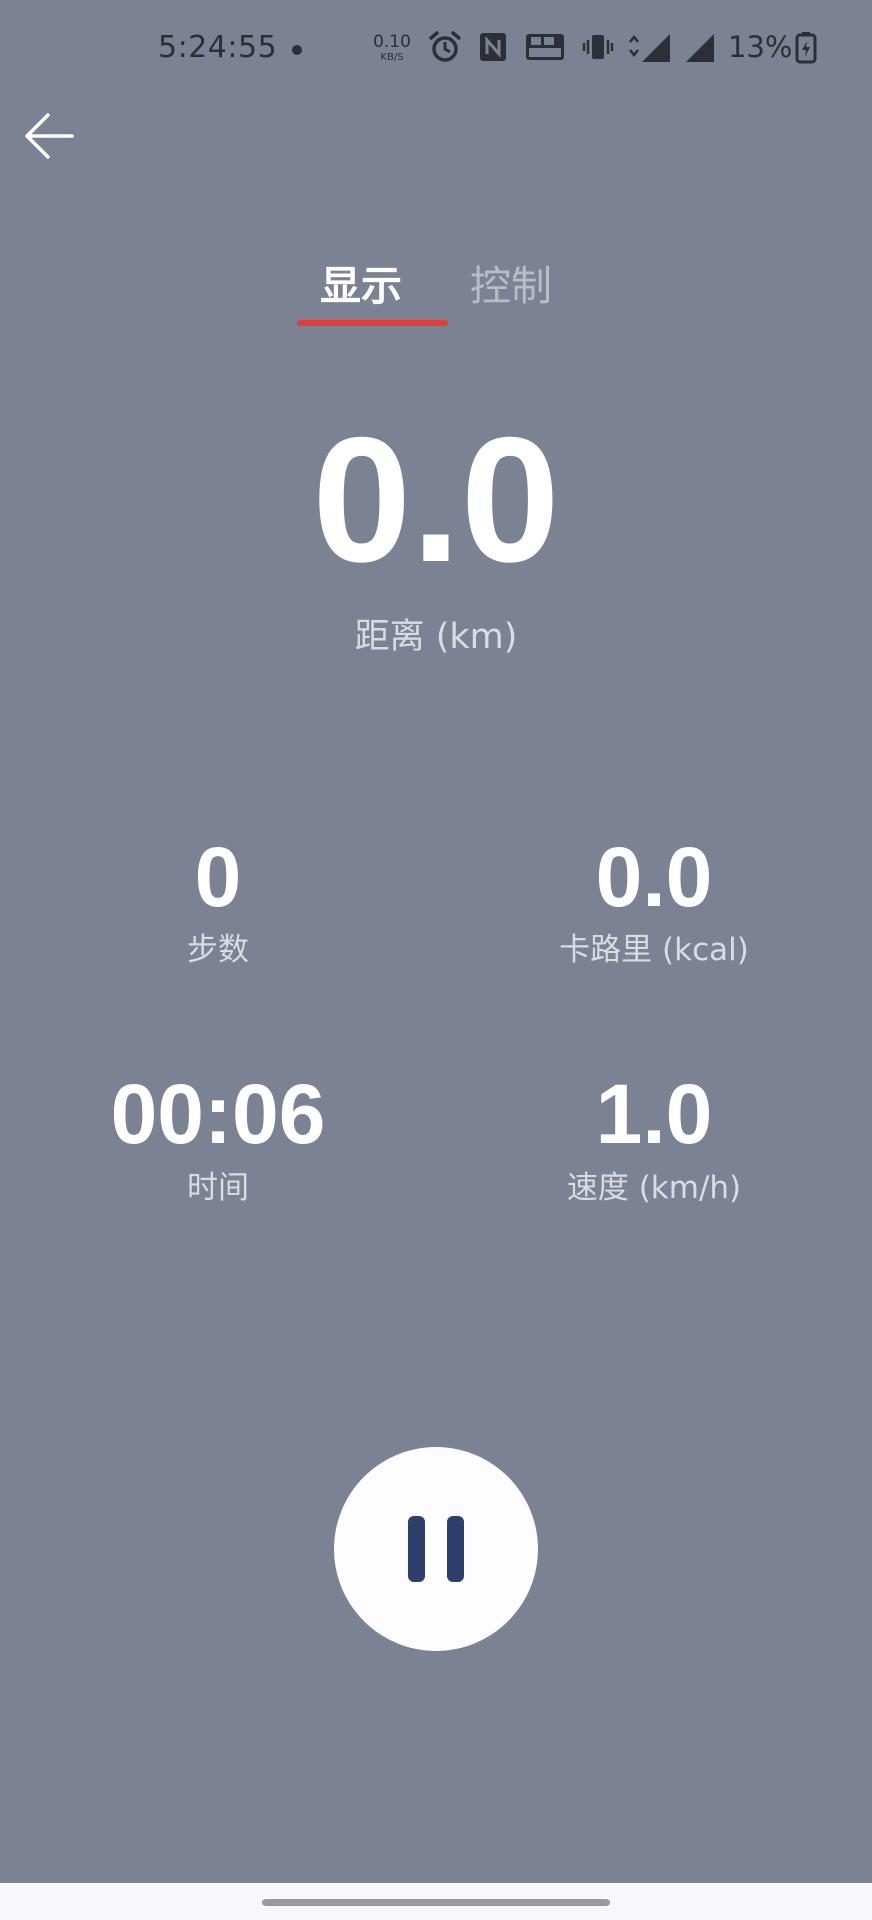  I want to click on home-indicator, so click(436, 1902).